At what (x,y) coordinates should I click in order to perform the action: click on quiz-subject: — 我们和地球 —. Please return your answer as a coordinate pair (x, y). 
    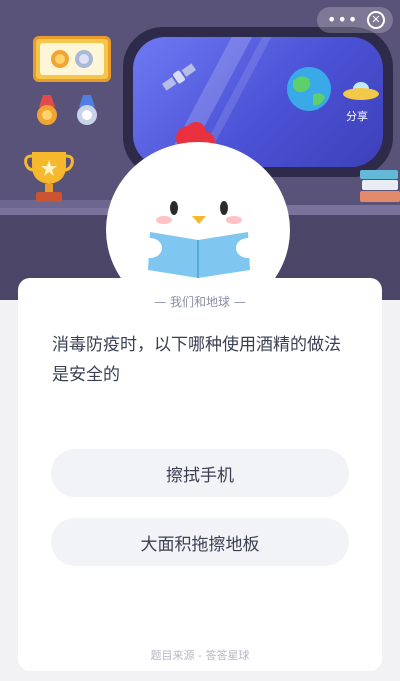
    Looking at the image, I should click on (200, 302).